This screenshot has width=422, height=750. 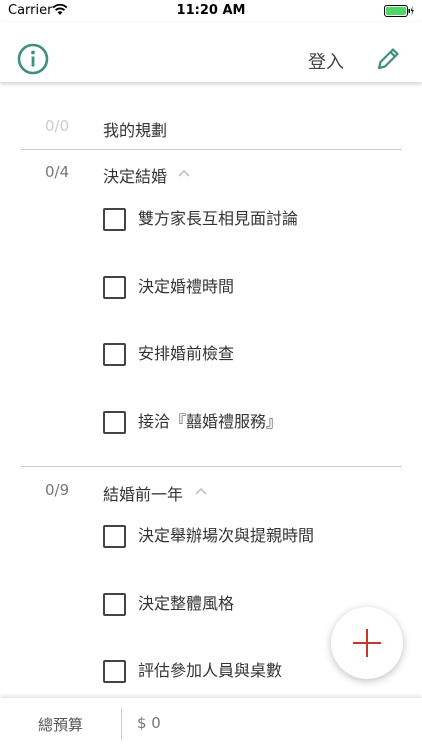 I want to click on item-label: 決定舉辦場次與提親時間, so click(x=226, y=535).